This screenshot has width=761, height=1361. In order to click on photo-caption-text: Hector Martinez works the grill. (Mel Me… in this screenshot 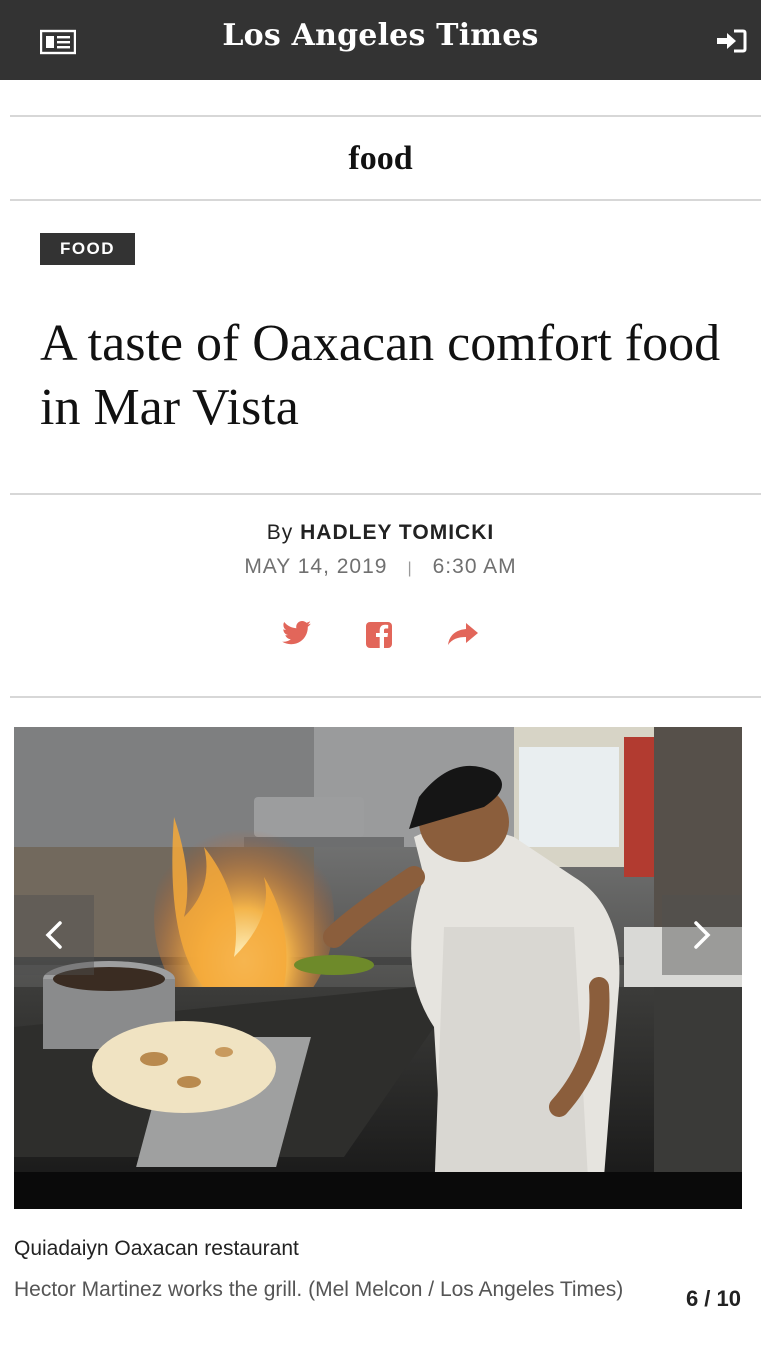, I will do `click(319, 1289)`.